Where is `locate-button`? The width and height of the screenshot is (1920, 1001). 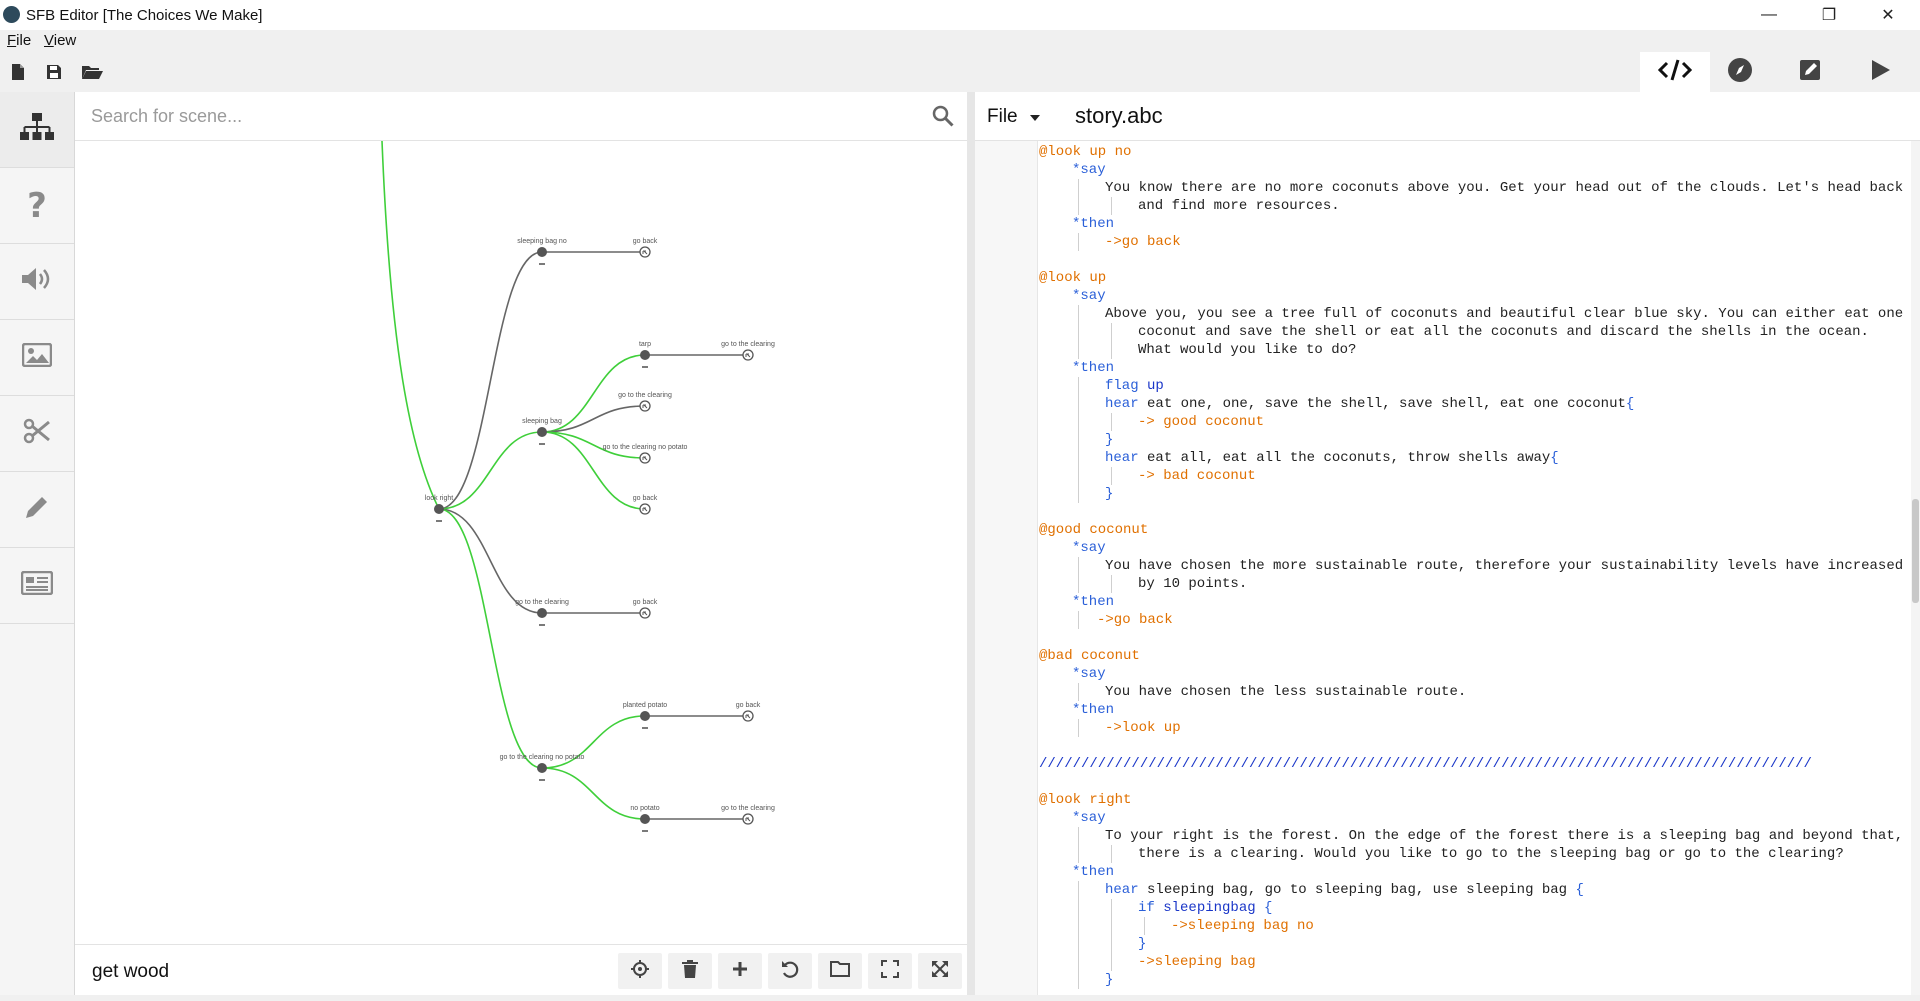 locate-button is located at coordinates (640, 971).